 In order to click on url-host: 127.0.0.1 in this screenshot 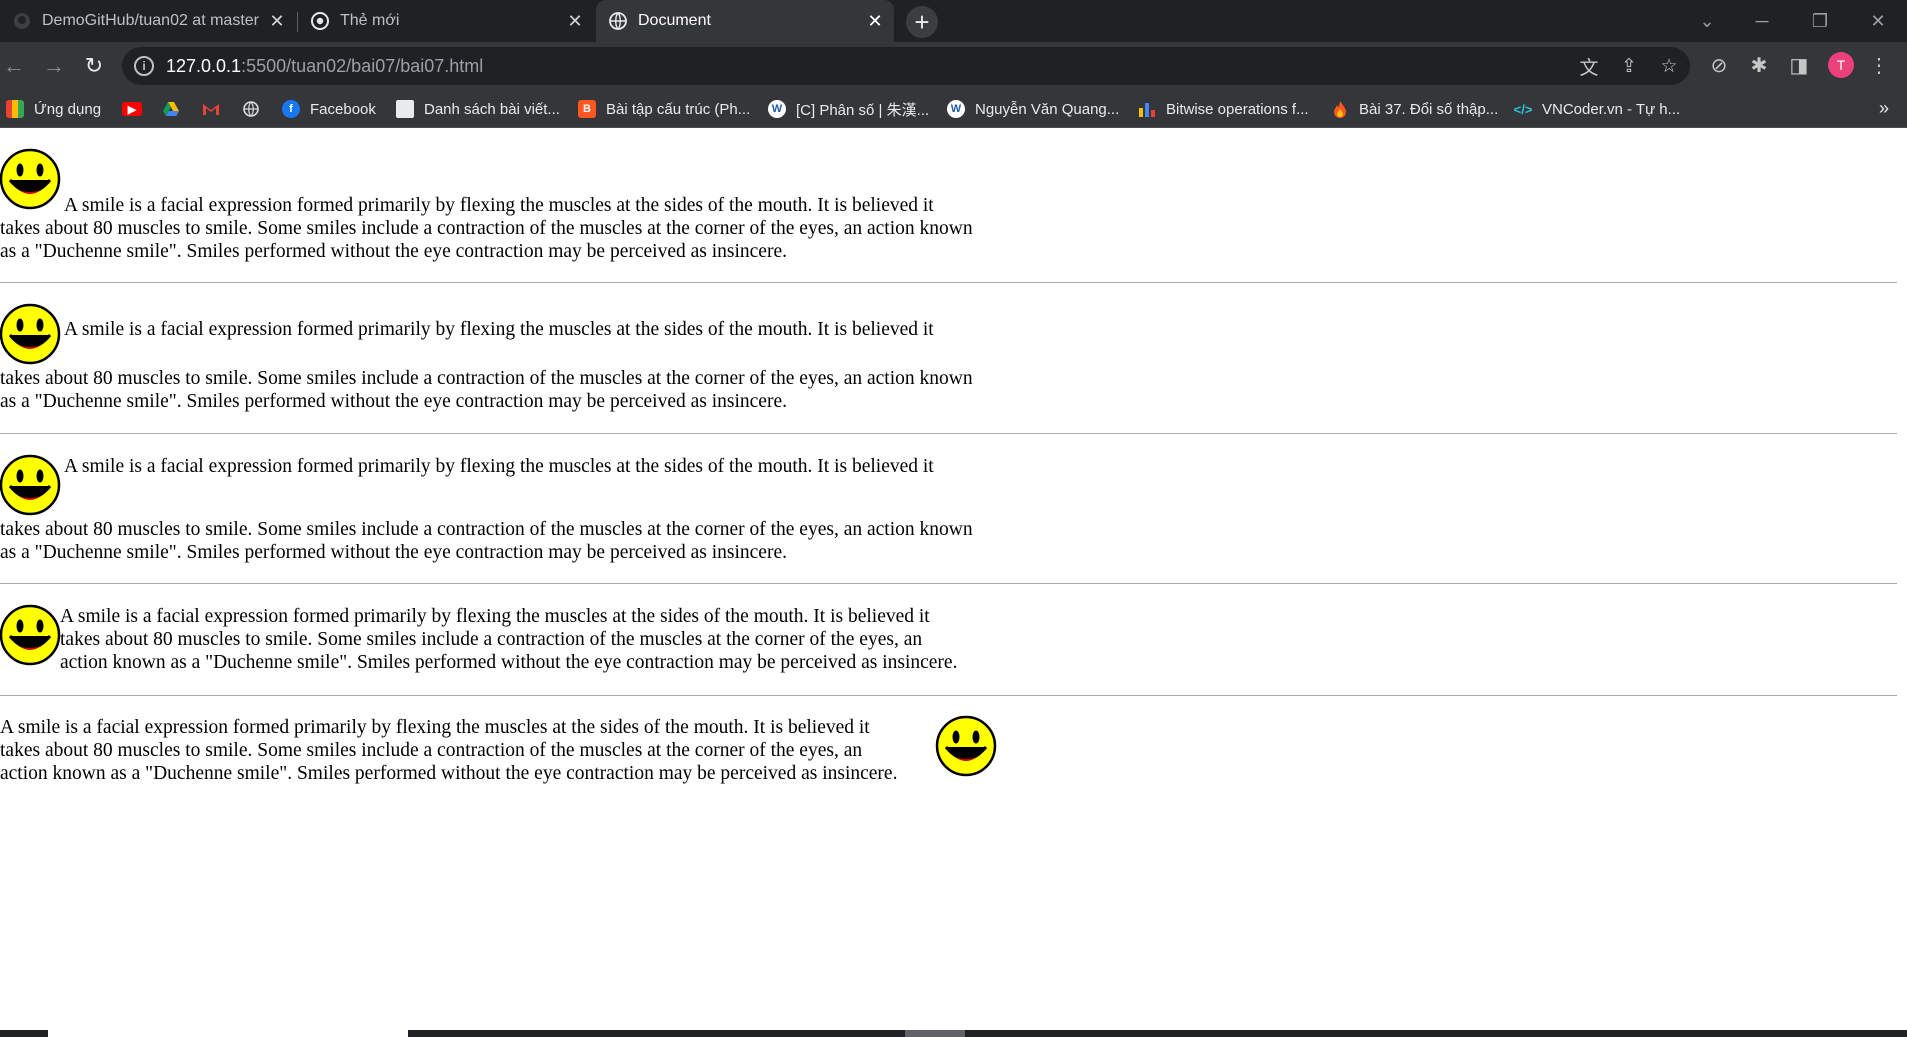, I will do `click(204, 66)`.